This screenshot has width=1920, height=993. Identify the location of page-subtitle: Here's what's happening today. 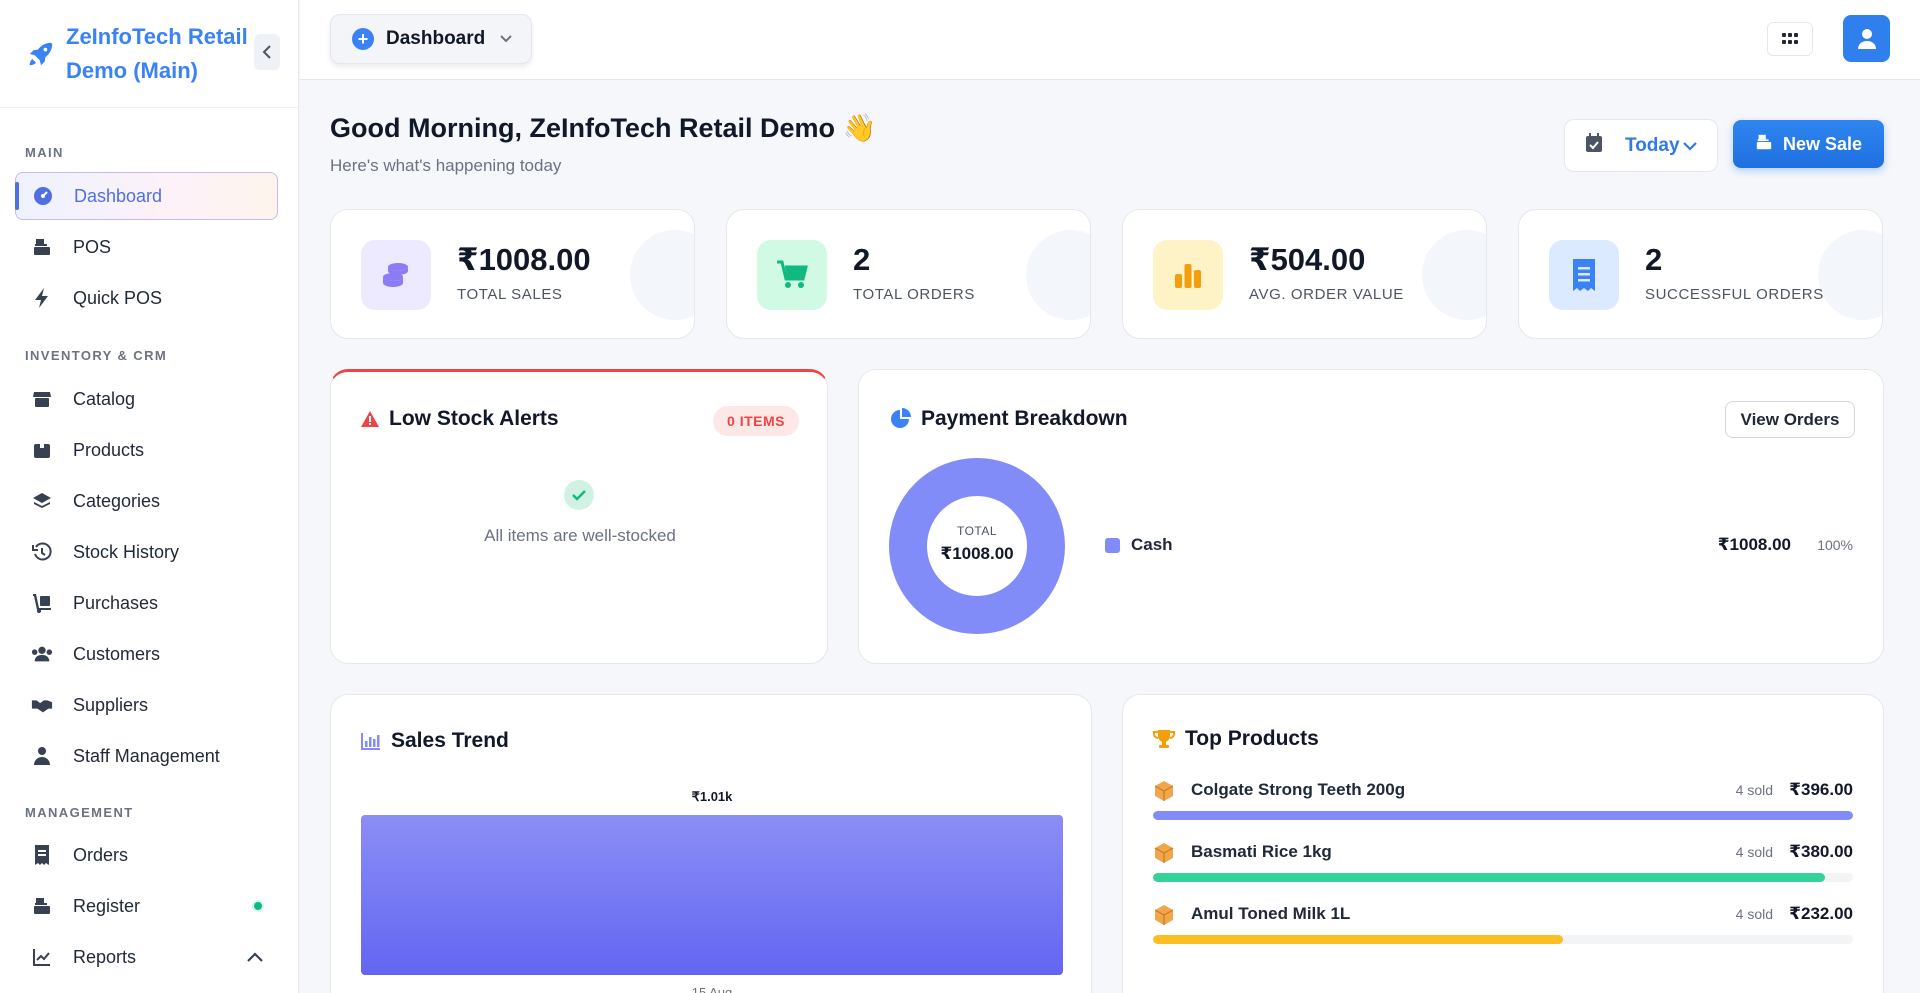
(446, 165).